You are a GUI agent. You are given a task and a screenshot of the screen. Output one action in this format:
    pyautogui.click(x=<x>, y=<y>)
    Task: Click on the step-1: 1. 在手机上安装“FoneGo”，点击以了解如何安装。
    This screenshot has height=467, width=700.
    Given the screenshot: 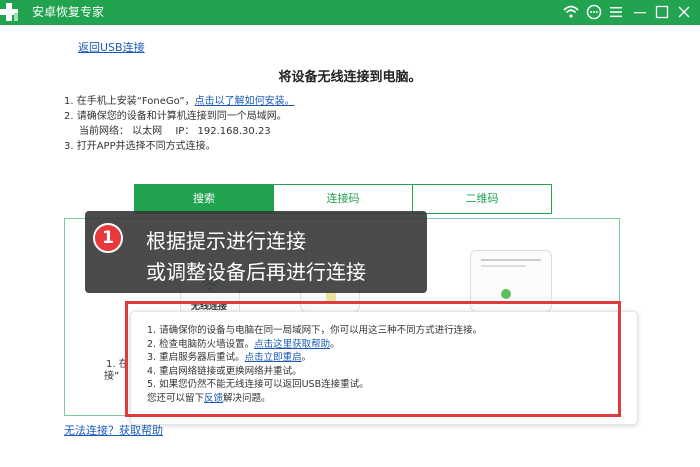 What is the action you would take?
    pyautogui.click(x=179, y=101)
    